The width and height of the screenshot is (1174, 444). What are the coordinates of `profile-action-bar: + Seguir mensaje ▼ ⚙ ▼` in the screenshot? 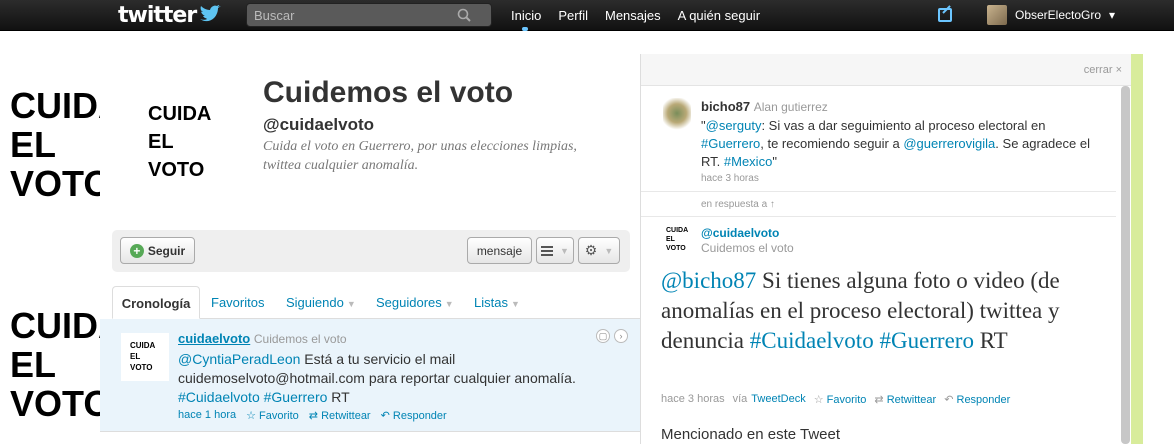 It's located at (371, 251).